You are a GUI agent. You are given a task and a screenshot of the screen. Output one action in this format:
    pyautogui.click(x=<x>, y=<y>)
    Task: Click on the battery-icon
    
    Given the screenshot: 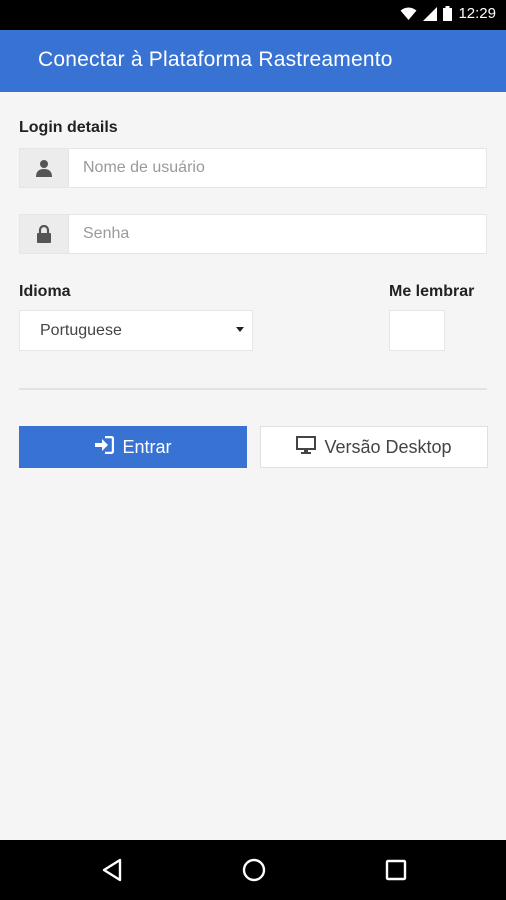 What is the action you would take?
    pyautogui.click(x=448, y=13)
    